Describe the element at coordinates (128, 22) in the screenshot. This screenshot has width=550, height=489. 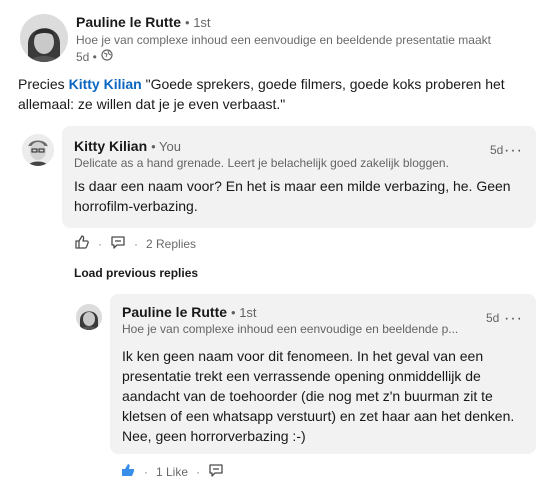
I see `author-name: Pauline le Rutte` at that location.